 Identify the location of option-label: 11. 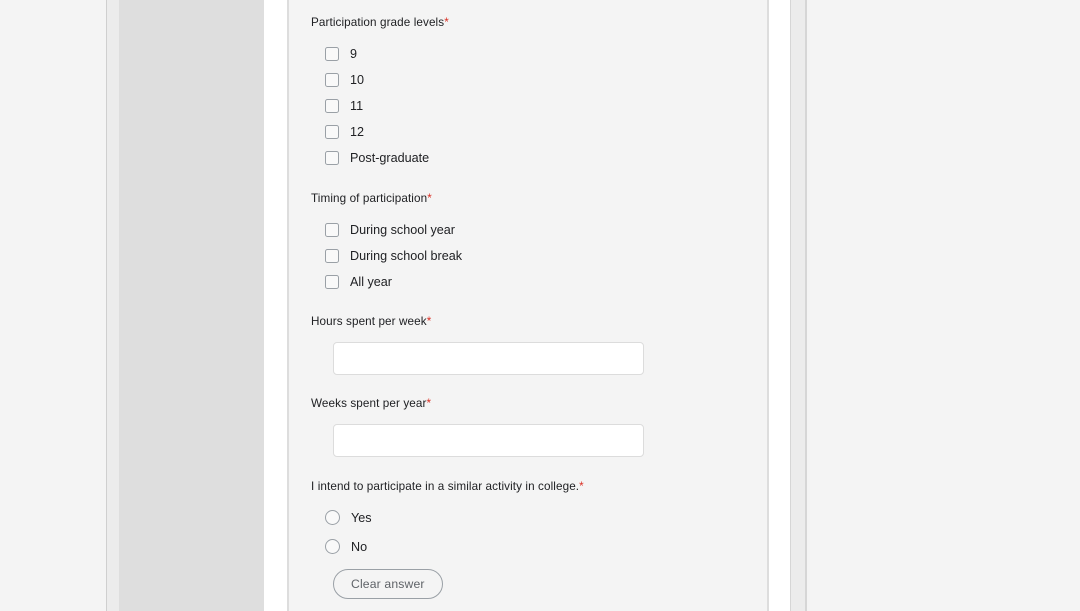
(357, 106).